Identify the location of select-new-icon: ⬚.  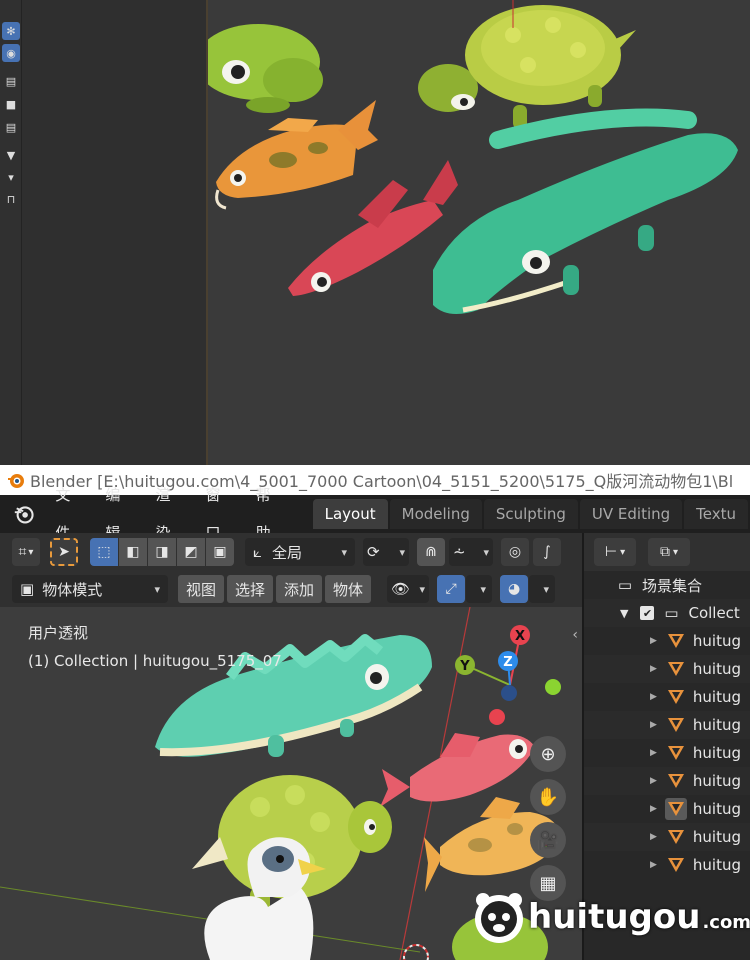
(104, 552).